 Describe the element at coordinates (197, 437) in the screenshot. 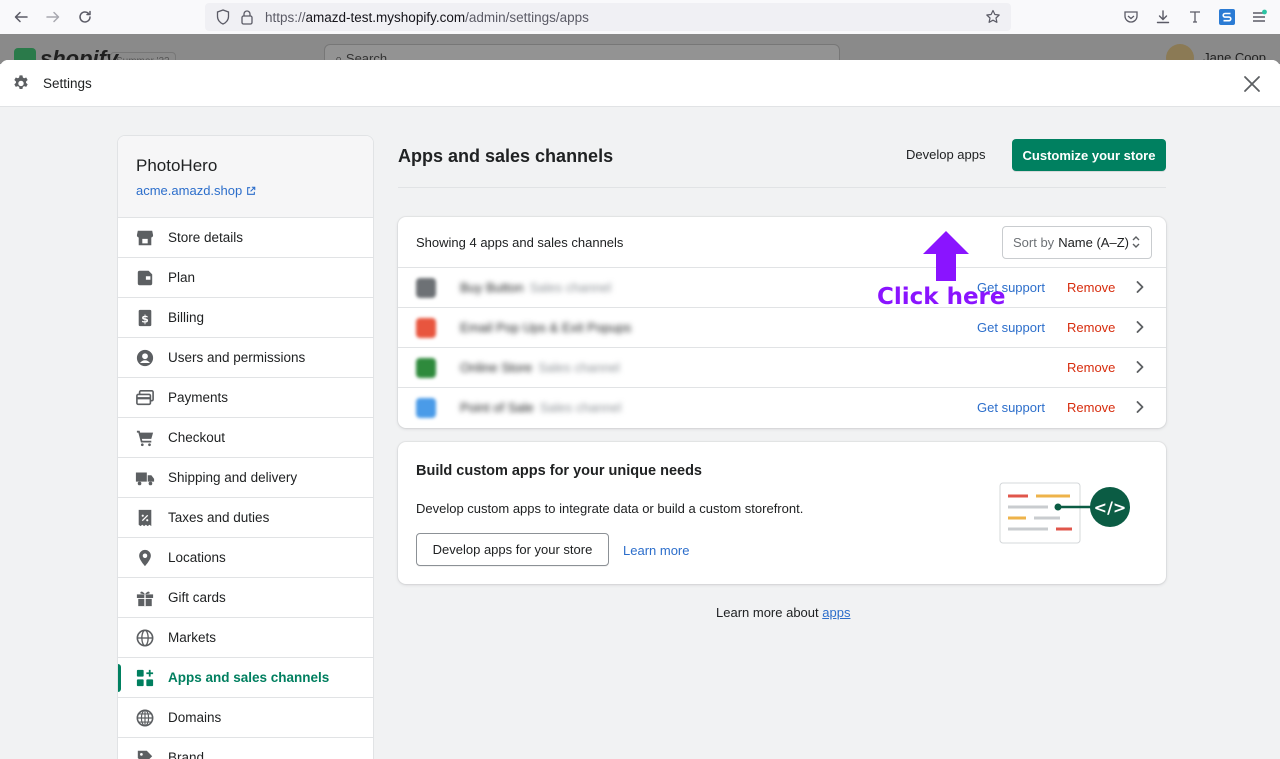

I see `sidebar-item-label: Checkout` at that location.